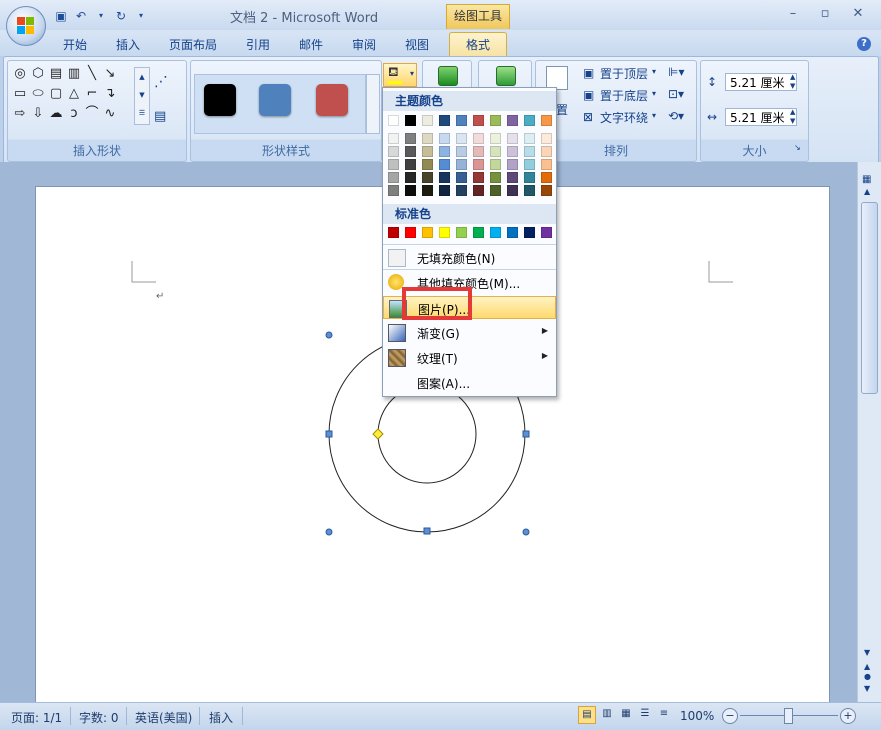 The image size is (881, 730). What do you see at coordinates (469, 357) in the screenshot?
I see `texture-fill-item: 纹理(T) ▶` at bounding box center [469, 357].